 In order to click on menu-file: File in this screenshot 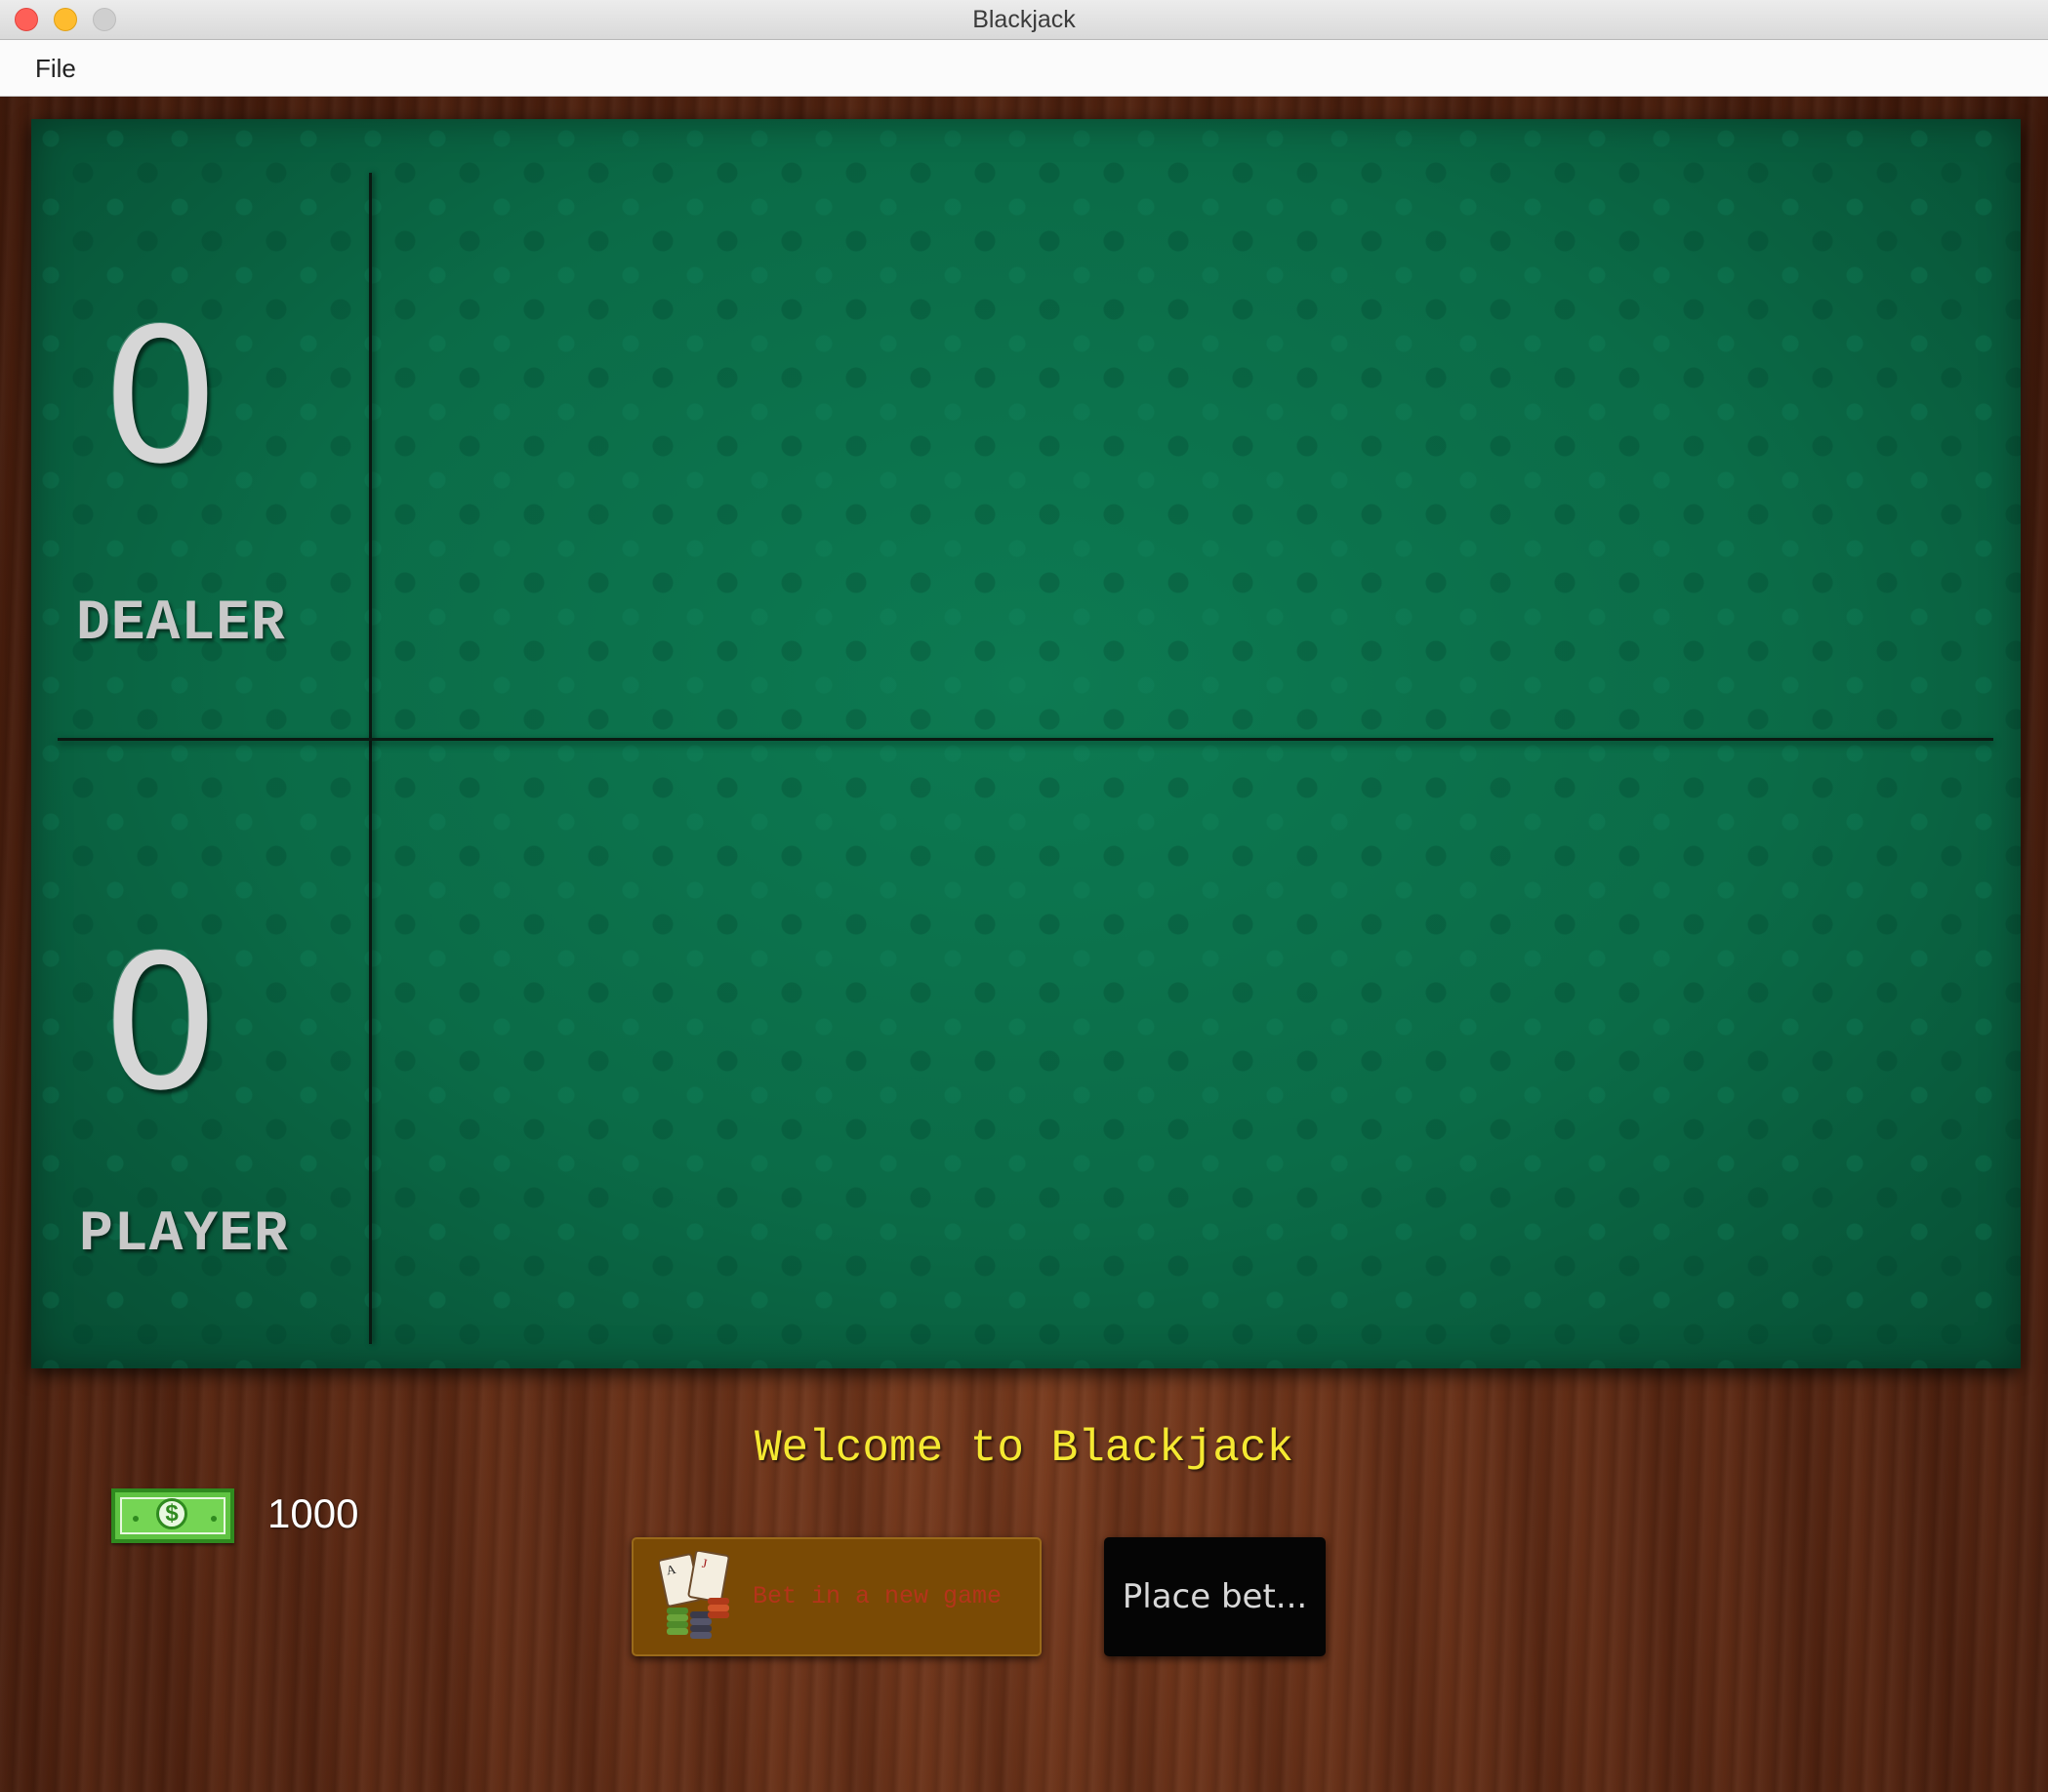, I will do `click(55, 68)`.